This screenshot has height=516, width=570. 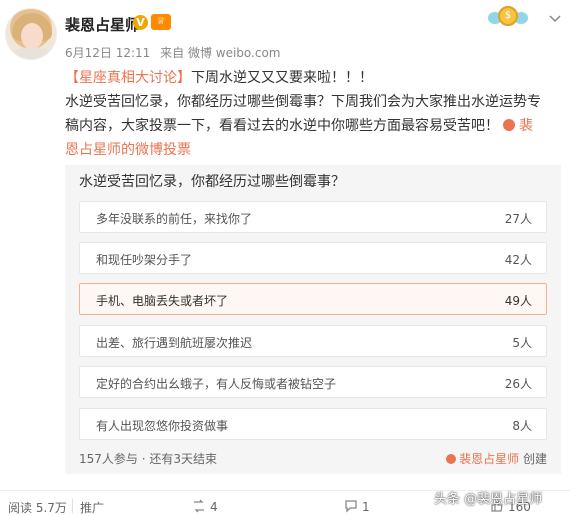 I want to click on poll-option-count: 49人, so click(x=518, y=301).